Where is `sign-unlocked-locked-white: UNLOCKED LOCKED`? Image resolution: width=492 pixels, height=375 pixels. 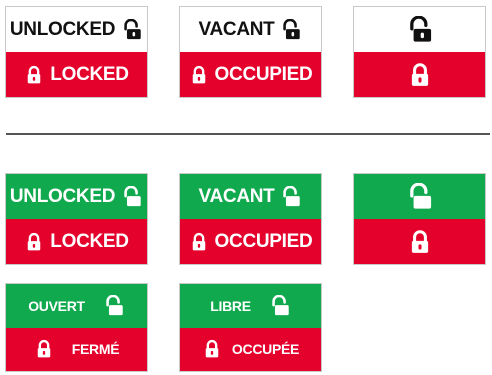 sign-unlocked-locked-white: UNLOCKED LOCKED is located at coordinates (76, 52).